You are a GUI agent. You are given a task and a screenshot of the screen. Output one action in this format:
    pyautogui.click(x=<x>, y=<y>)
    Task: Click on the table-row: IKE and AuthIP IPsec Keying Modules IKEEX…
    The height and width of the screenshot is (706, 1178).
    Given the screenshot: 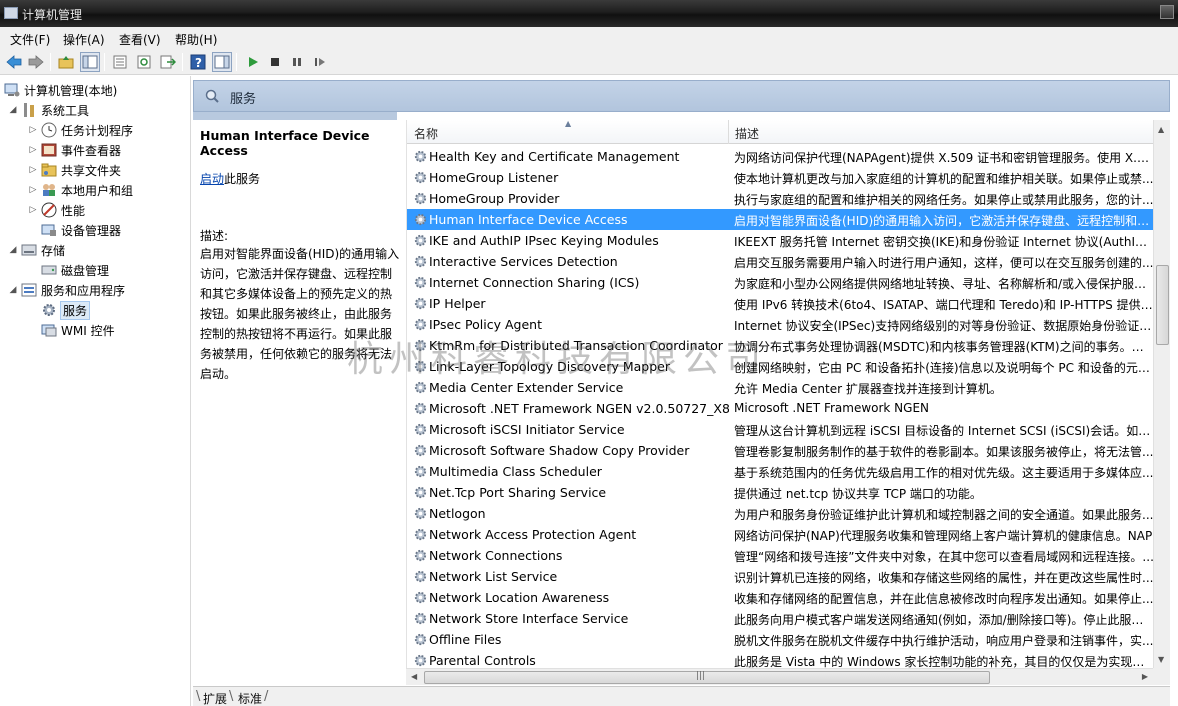 What is the action you would take?
    pyautogui.click(x=780, y=240)
    